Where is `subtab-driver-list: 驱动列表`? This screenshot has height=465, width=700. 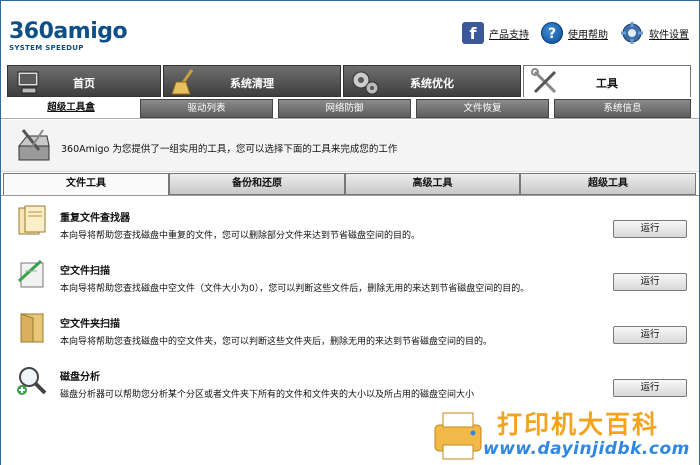 subtab-driver-list: 驱动列表 is located at coordinates (206, 108).